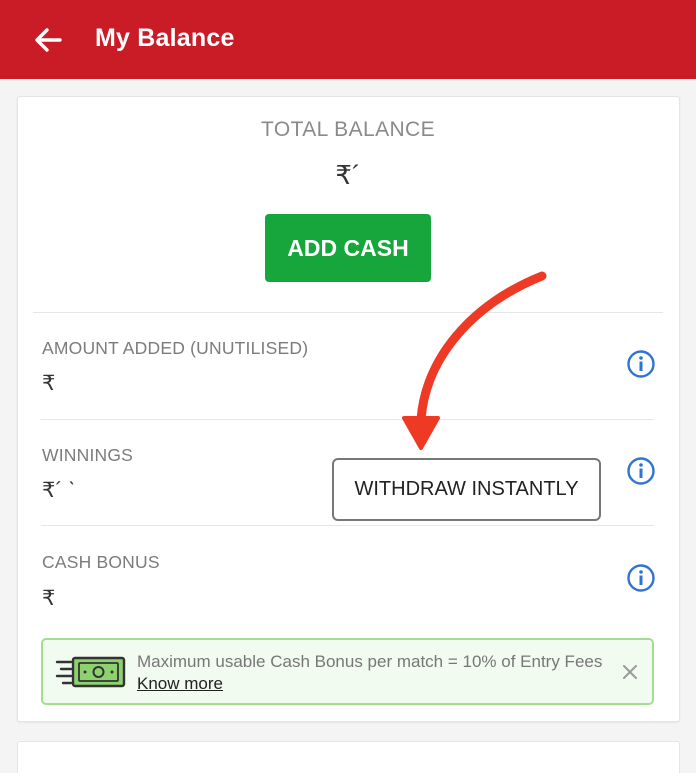  What do you see at coordinates (348, 39) in the screenshot?
I see `app-header: My Balance` at bounding box center [348, 39].